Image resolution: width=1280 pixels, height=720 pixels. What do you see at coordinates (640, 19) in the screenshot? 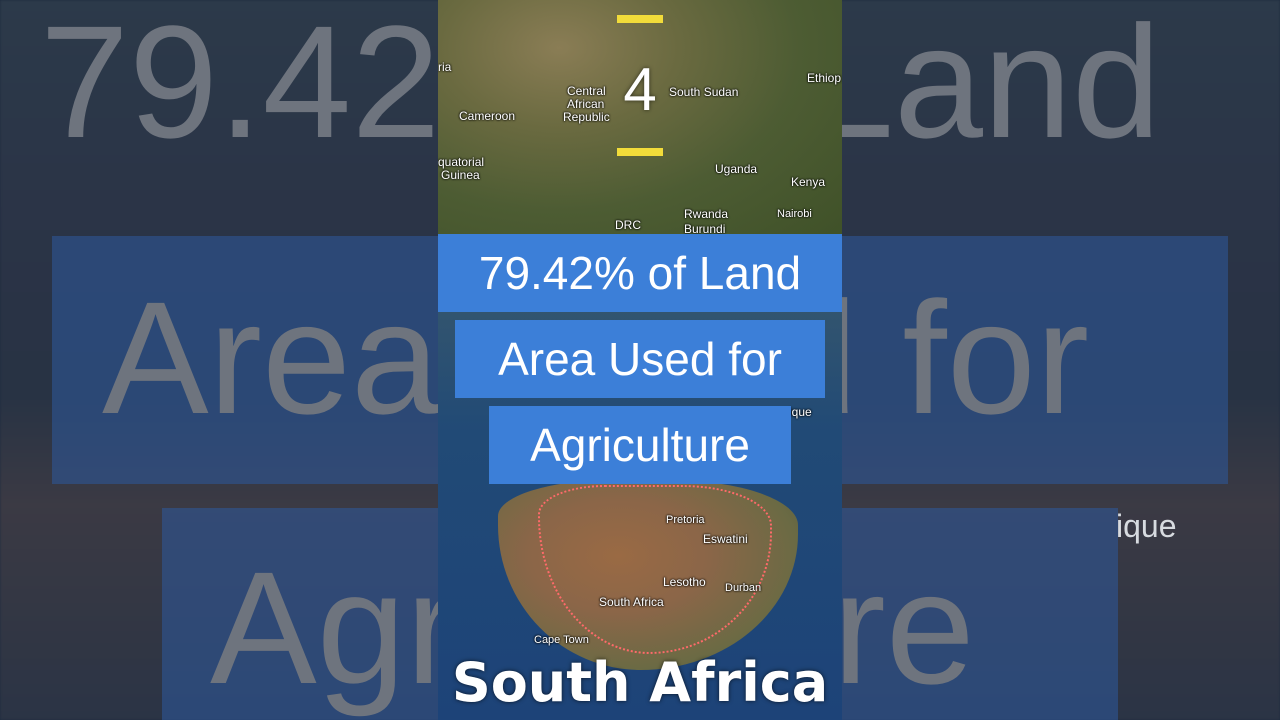
I see `rank-dash-top` at bounding box center [640, 19].